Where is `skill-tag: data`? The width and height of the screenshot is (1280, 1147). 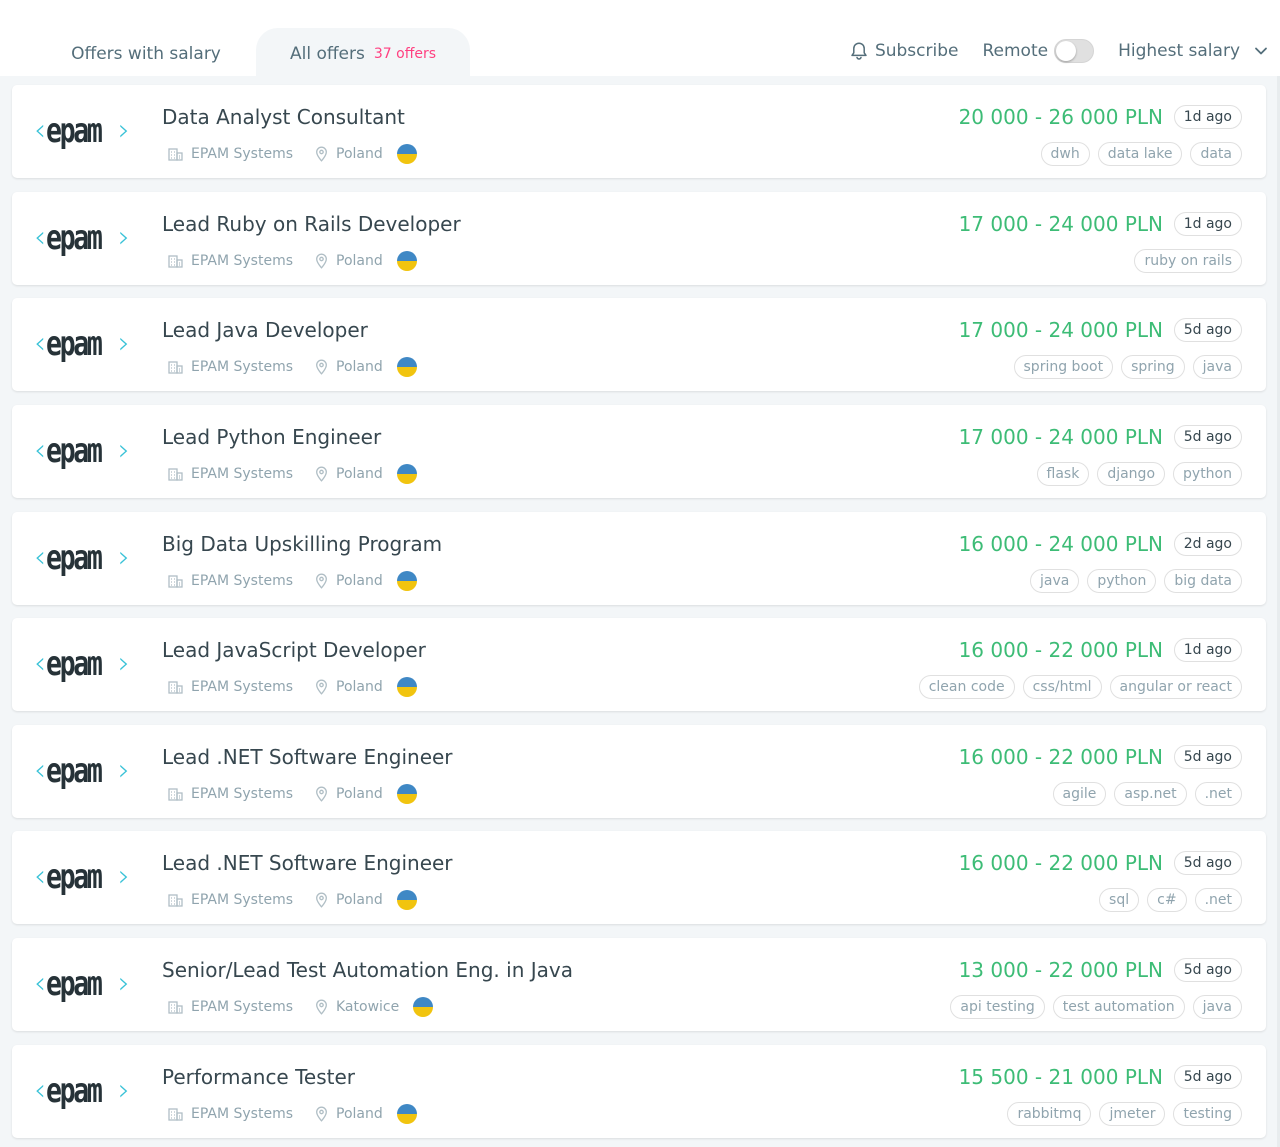
skill-tag: data is located at coordinates (1216, 154).